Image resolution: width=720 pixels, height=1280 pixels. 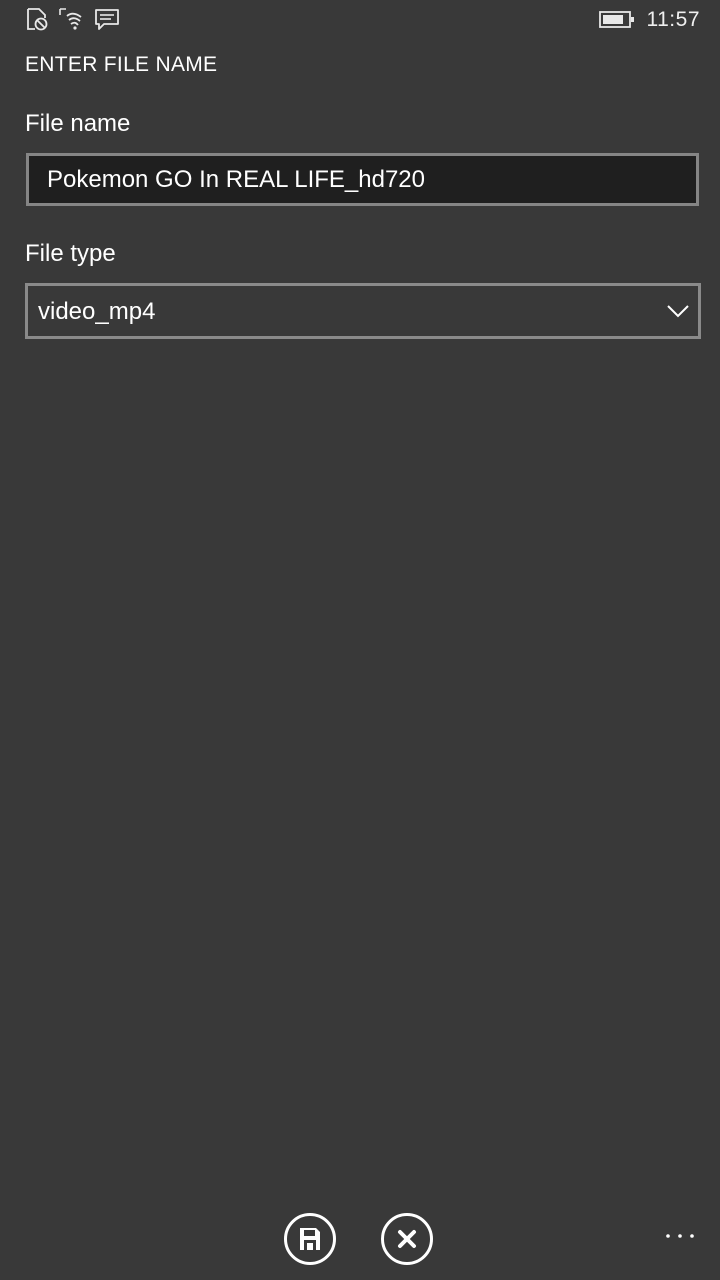 I want to click on notification-icon, so click(x=107, y=19).